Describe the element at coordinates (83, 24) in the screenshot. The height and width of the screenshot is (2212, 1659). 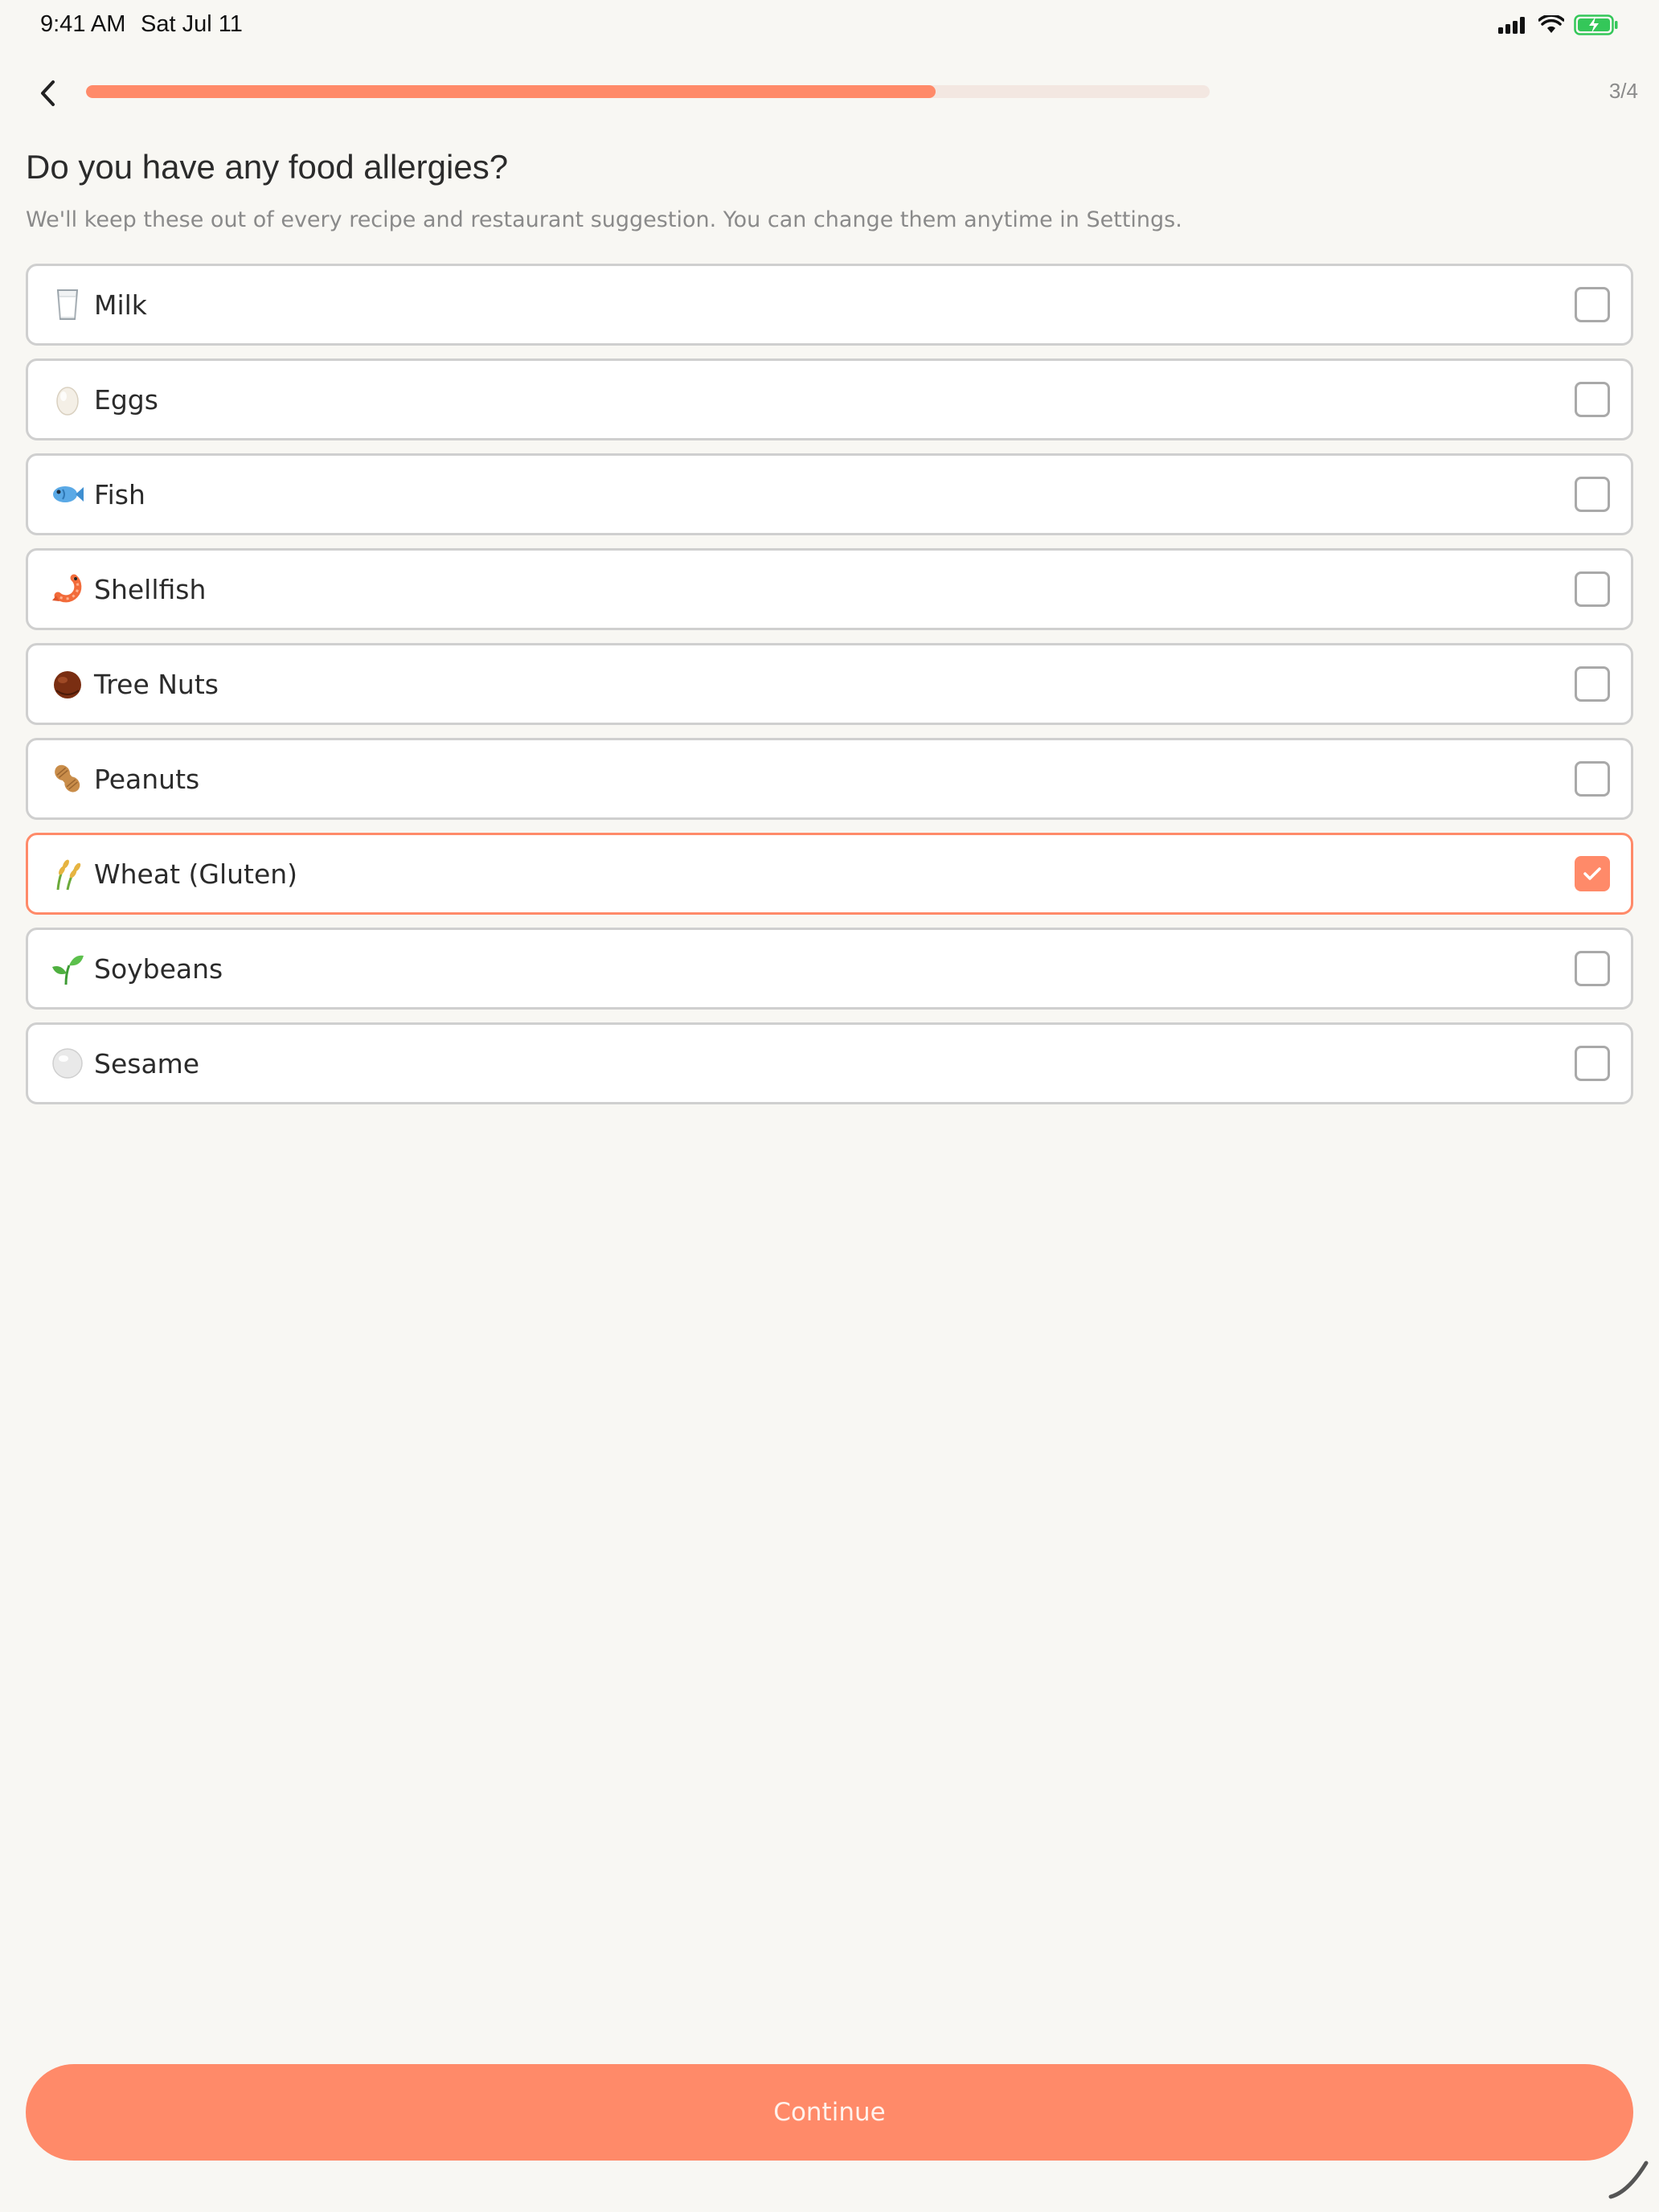
I see `status-time: 9:41 AM` at that location.